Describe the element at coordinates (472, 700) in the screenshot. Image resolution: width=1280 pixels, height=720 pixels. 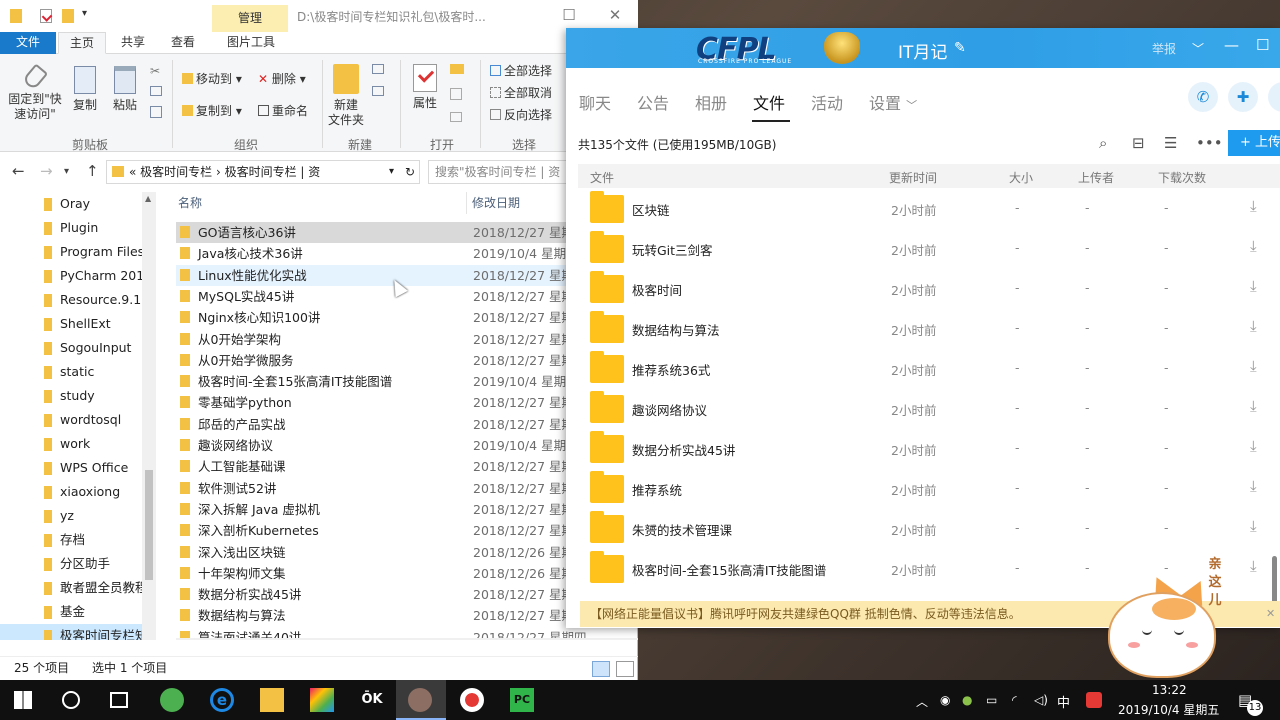
I see `record-icon` at that location.